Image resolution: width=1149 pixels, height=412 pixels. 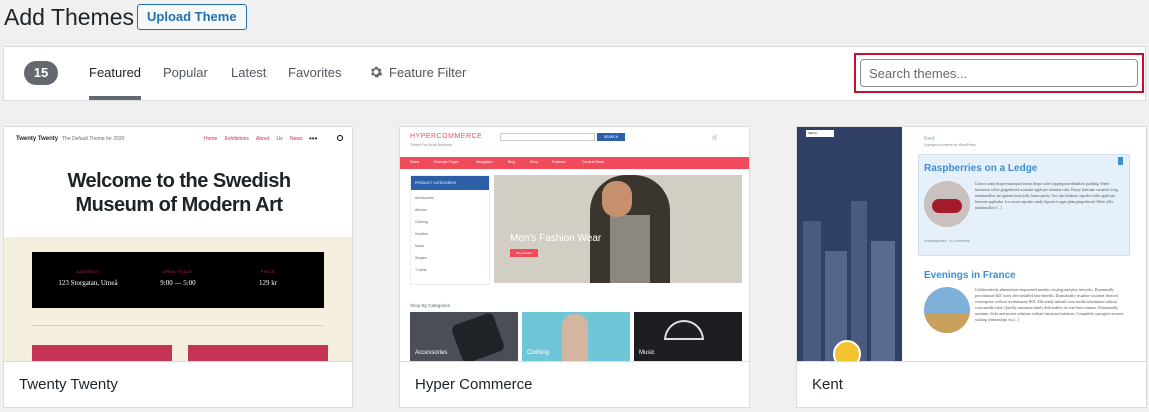 I want to click on more-icon: •••, so click(x=313, y=138).